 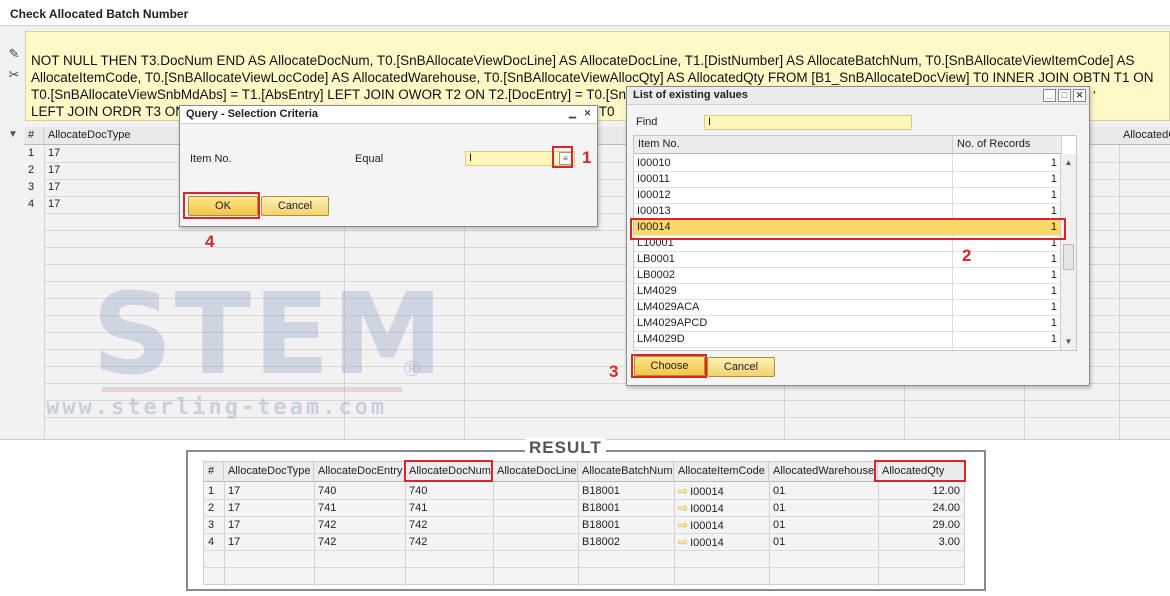 What do you see at coordinates (847, 164) in the screenshot?
I see `list-item: I00010 1` at bounding box center [847, 164].